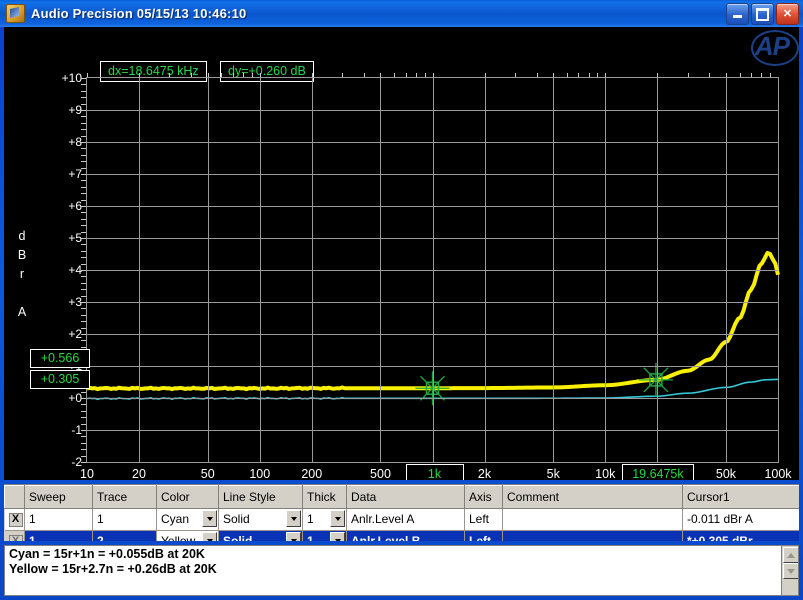 This screenshot has height=600, width=803. Describe the element at coordinates (484, 473) in the screenshot. I see `x-axis-tick-label: 2k` at that location.